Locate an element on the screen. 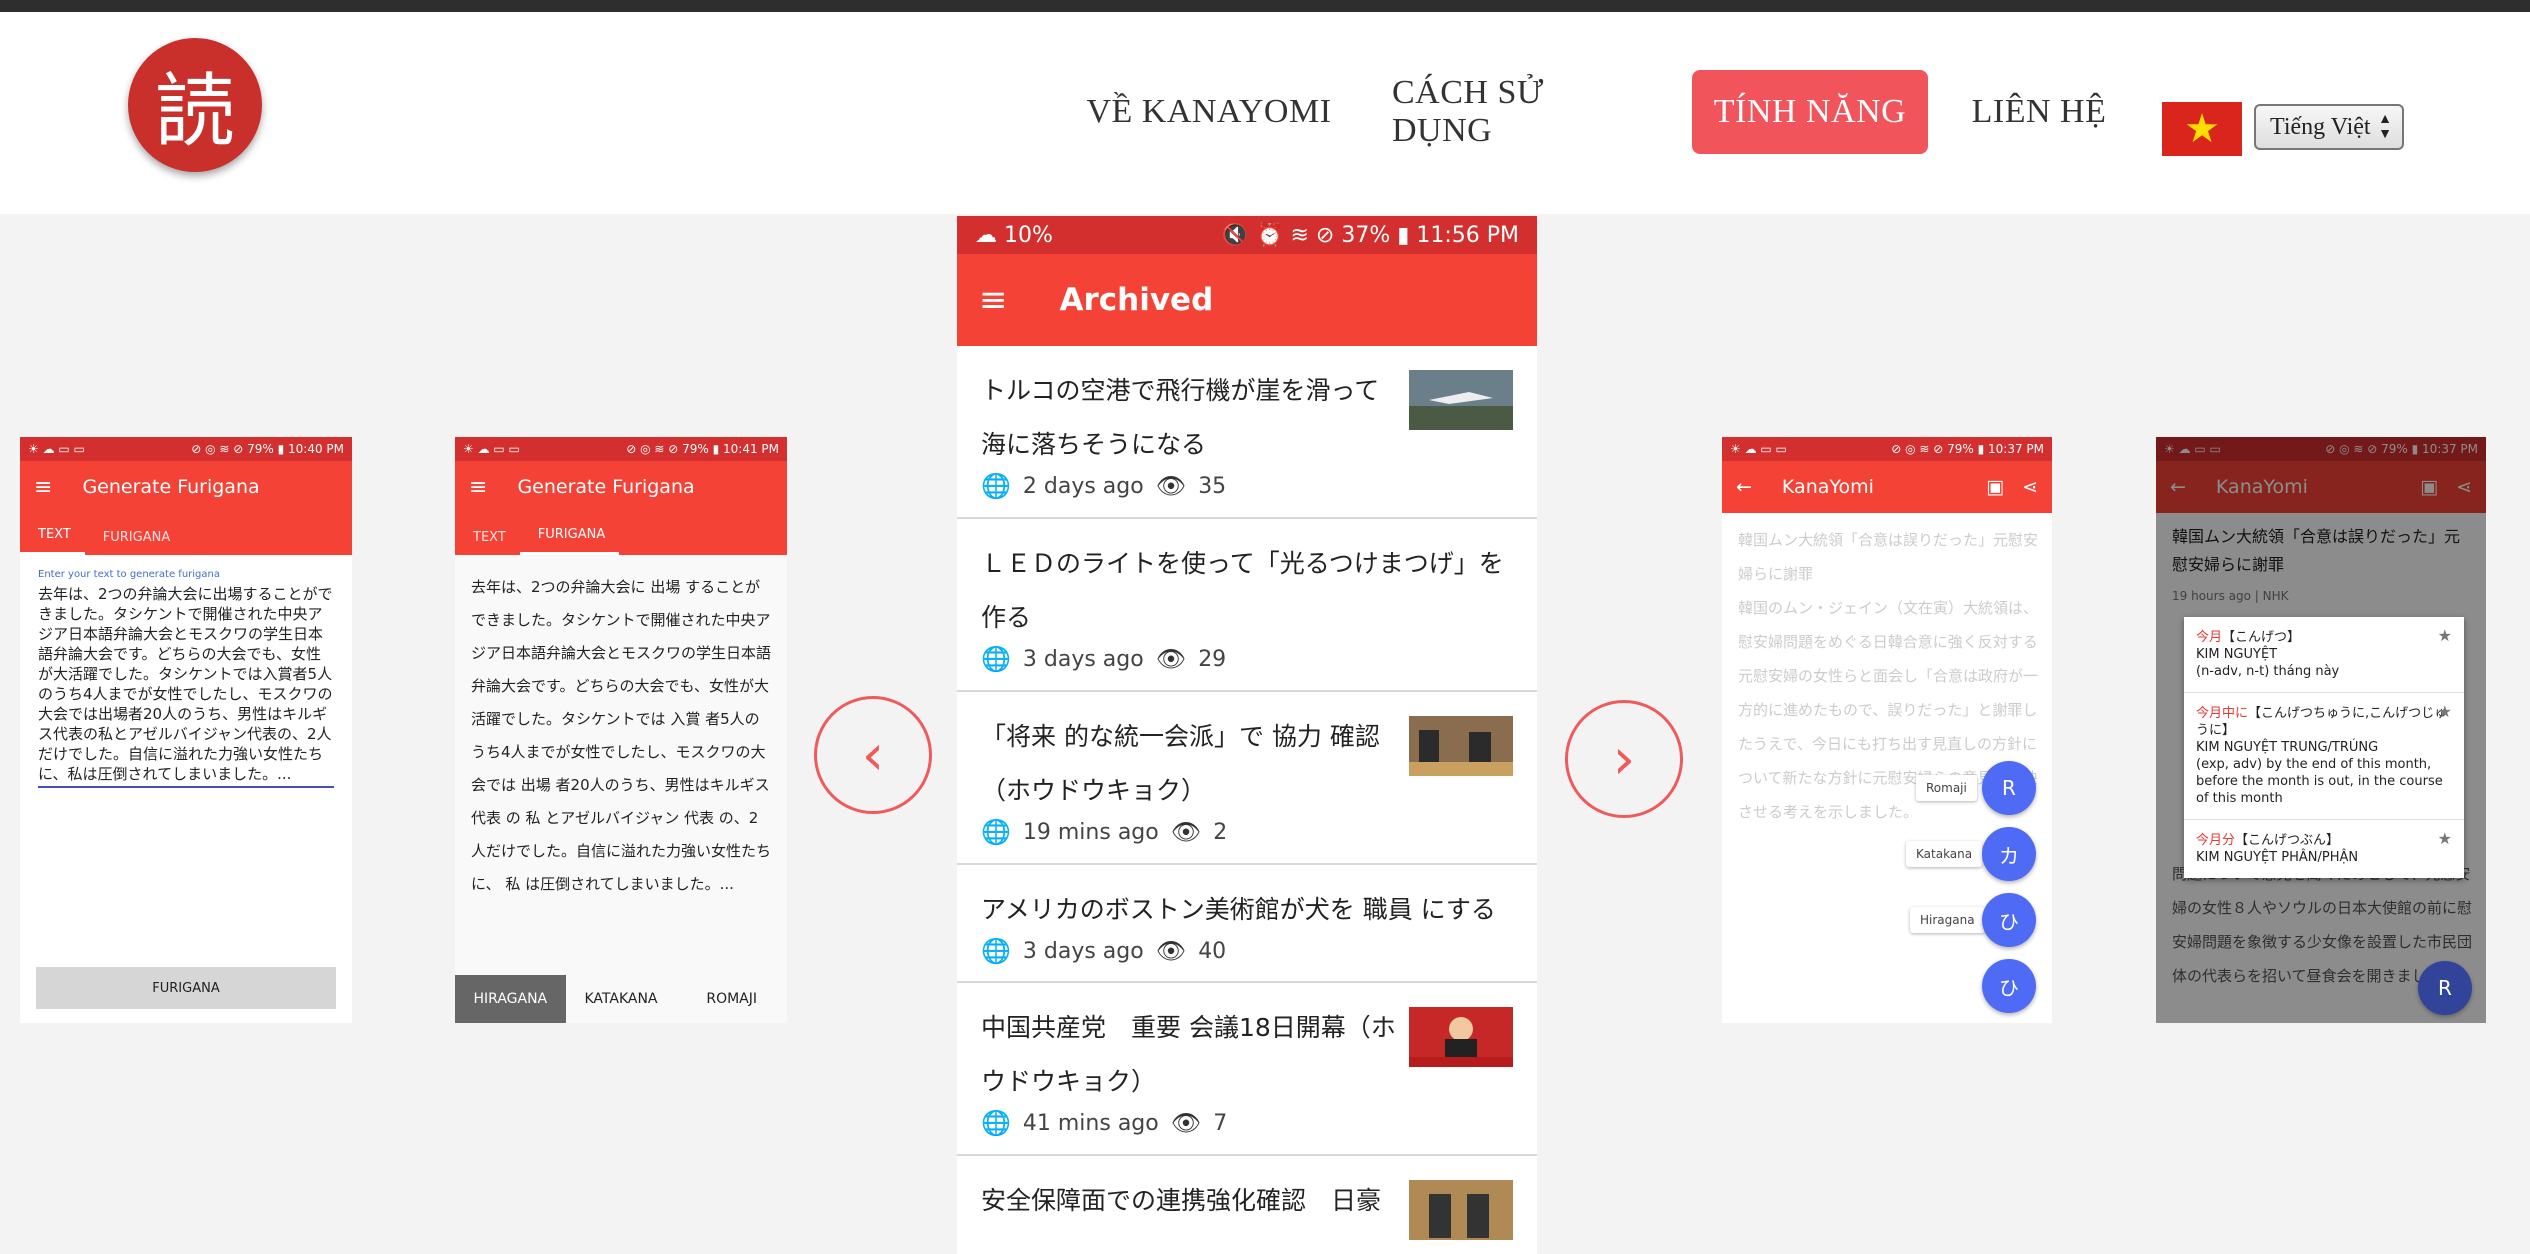 The image size is (2530, 1254). article-meta: 🌐 3 days ago 👁 29 is located at coordinates (1104, 659).